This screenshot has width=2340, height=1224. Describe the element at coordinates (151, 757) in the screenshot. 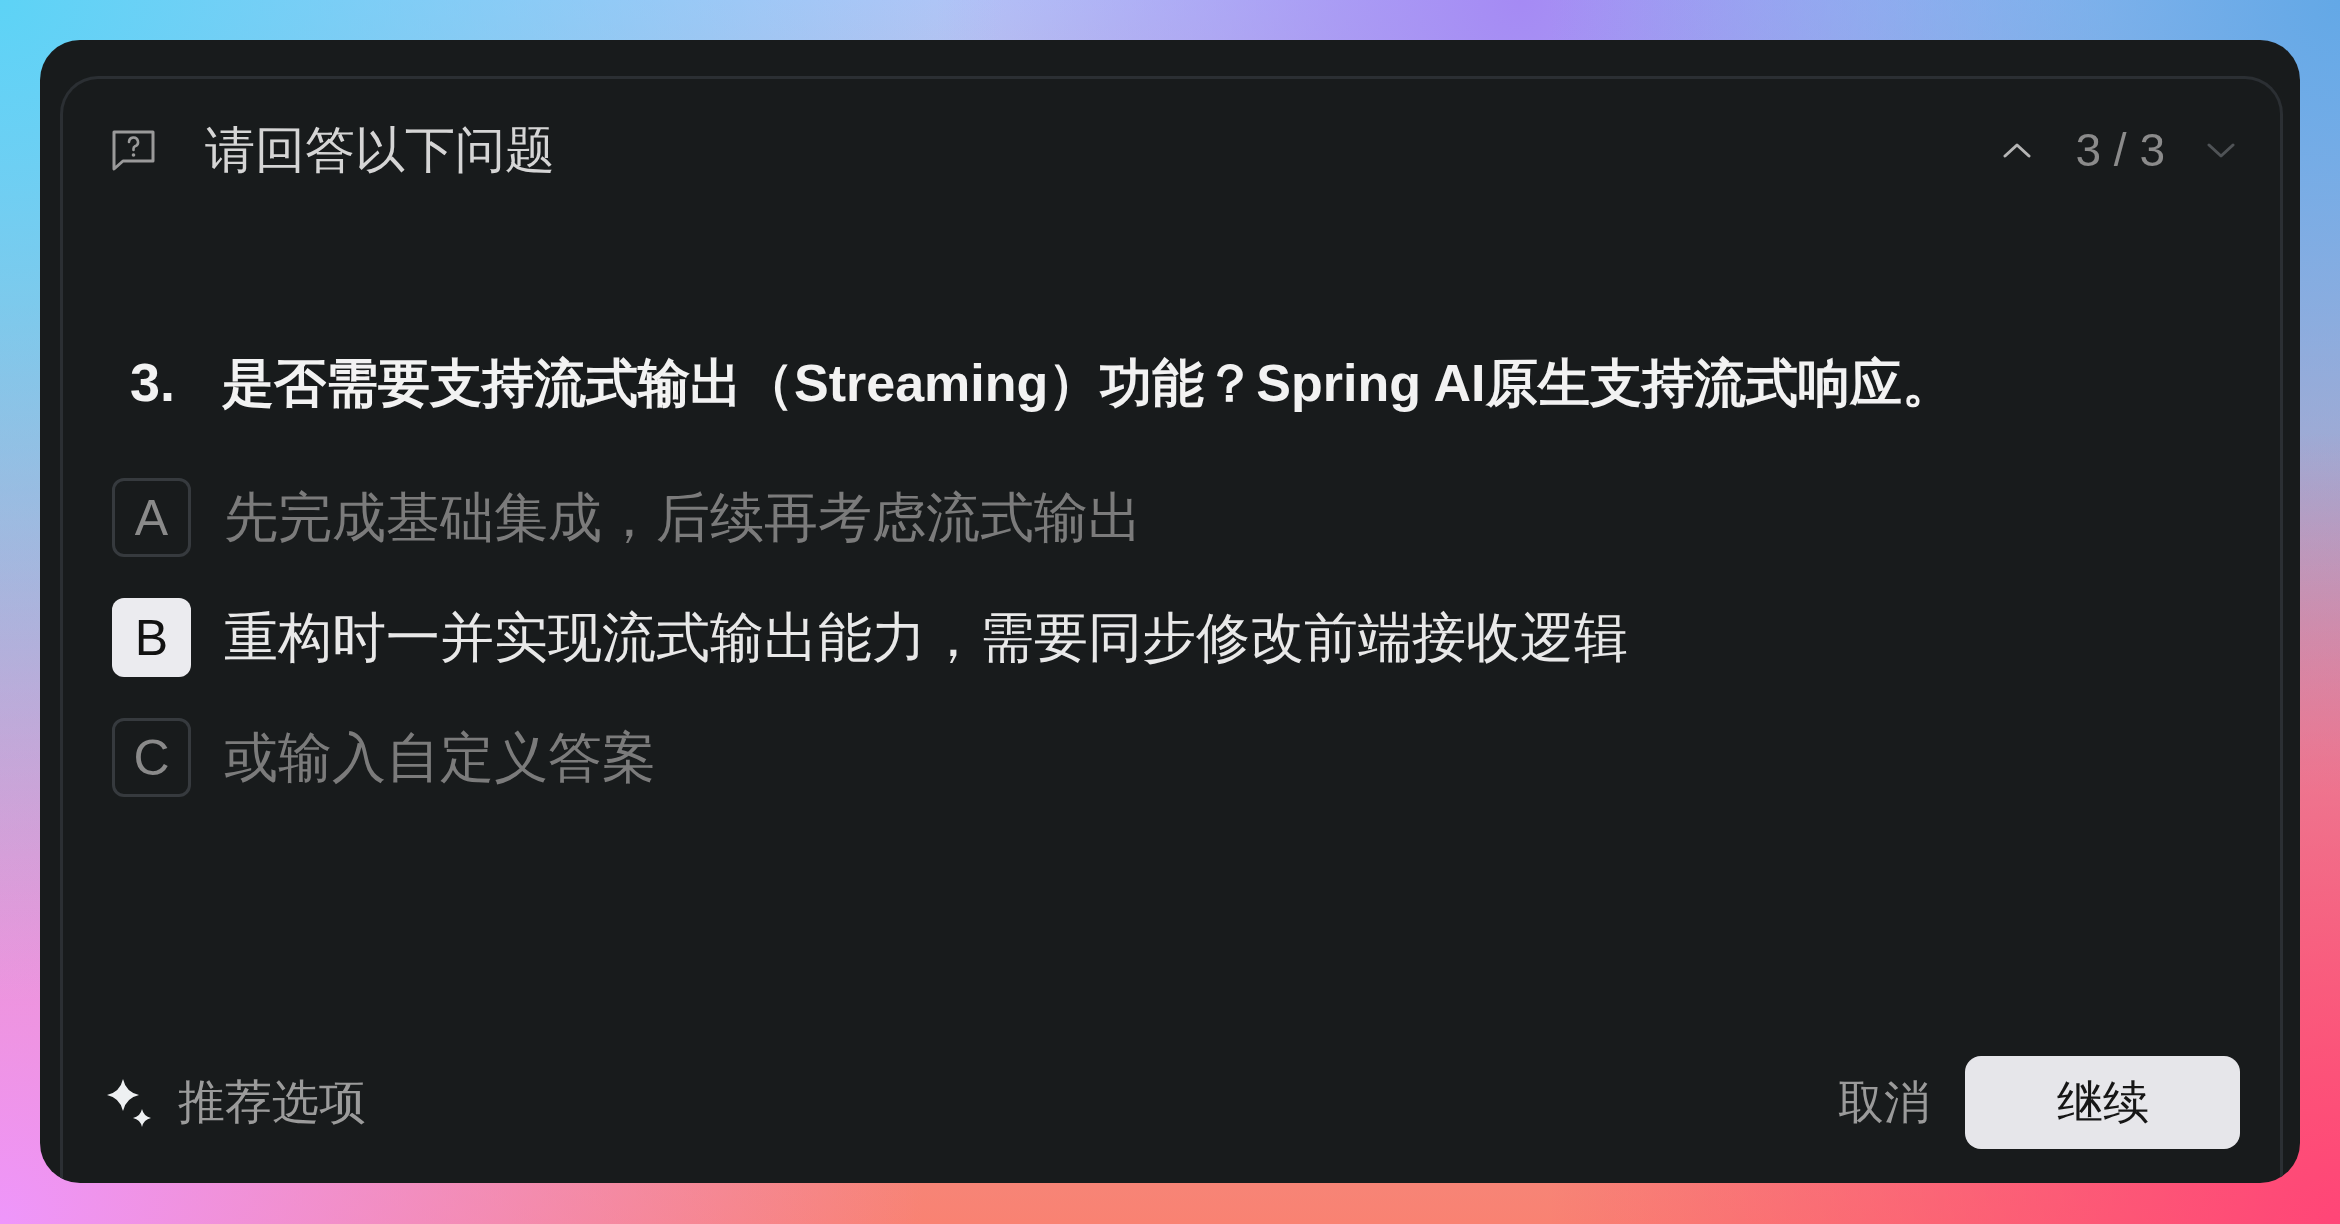

I see `option-letter-key: C` at that location.